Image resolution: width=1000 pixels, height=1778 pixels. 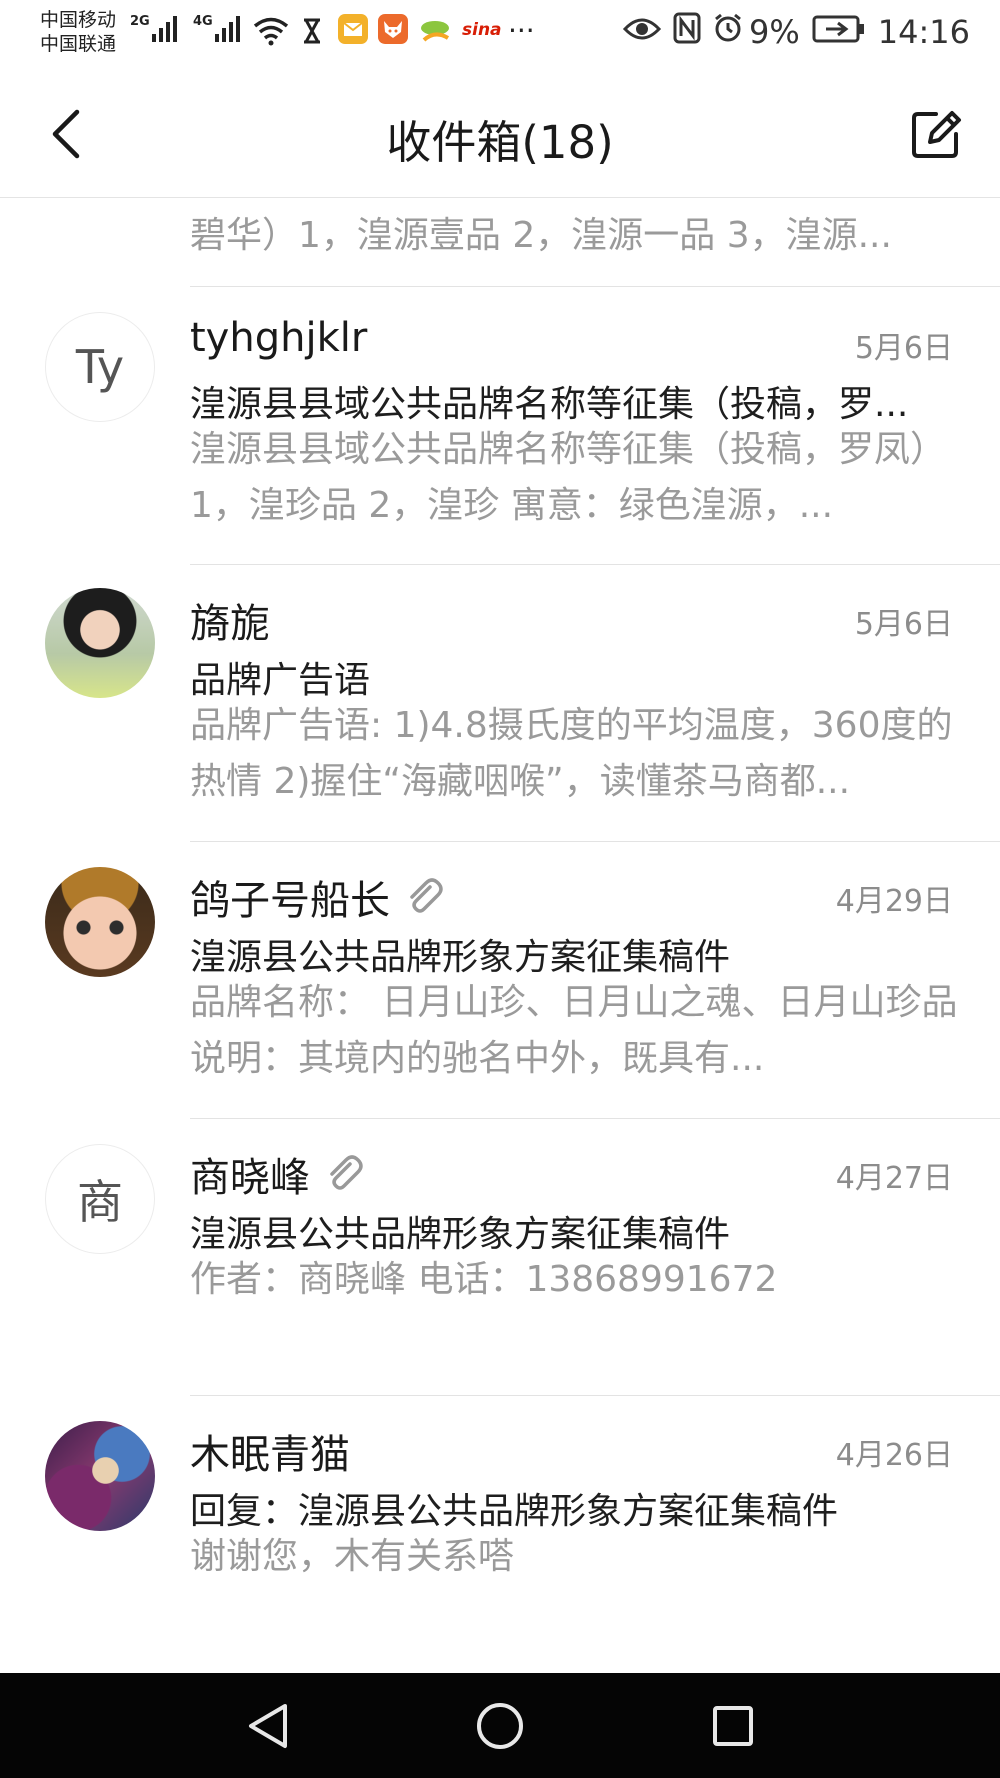 I want to click on sender-label: 旖旎, so click(x=230, y=624).